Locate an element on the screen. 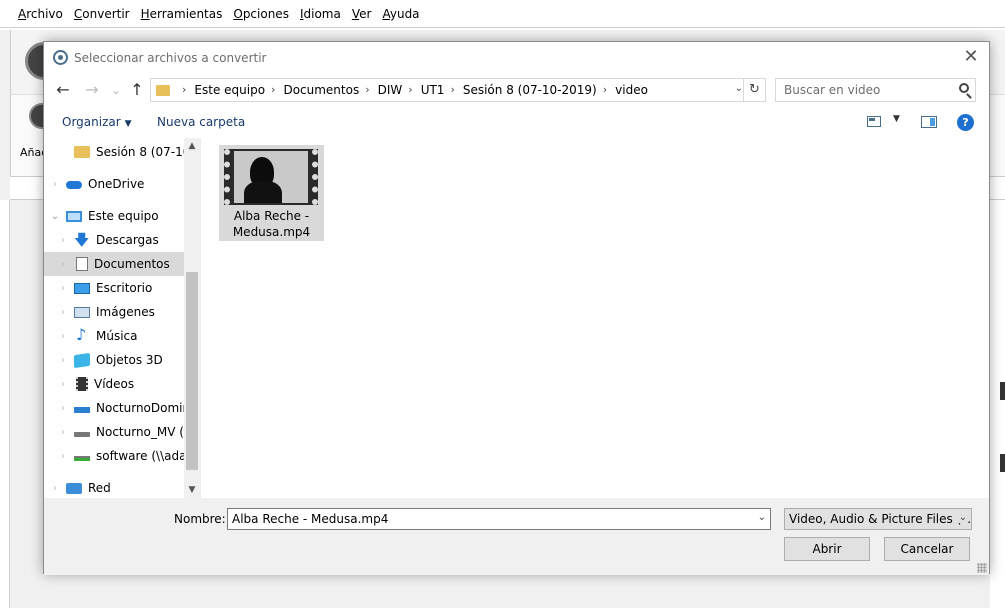 The height and width of the screenshot is (608, 1005). search-icon is located at coordinates (964, 88).